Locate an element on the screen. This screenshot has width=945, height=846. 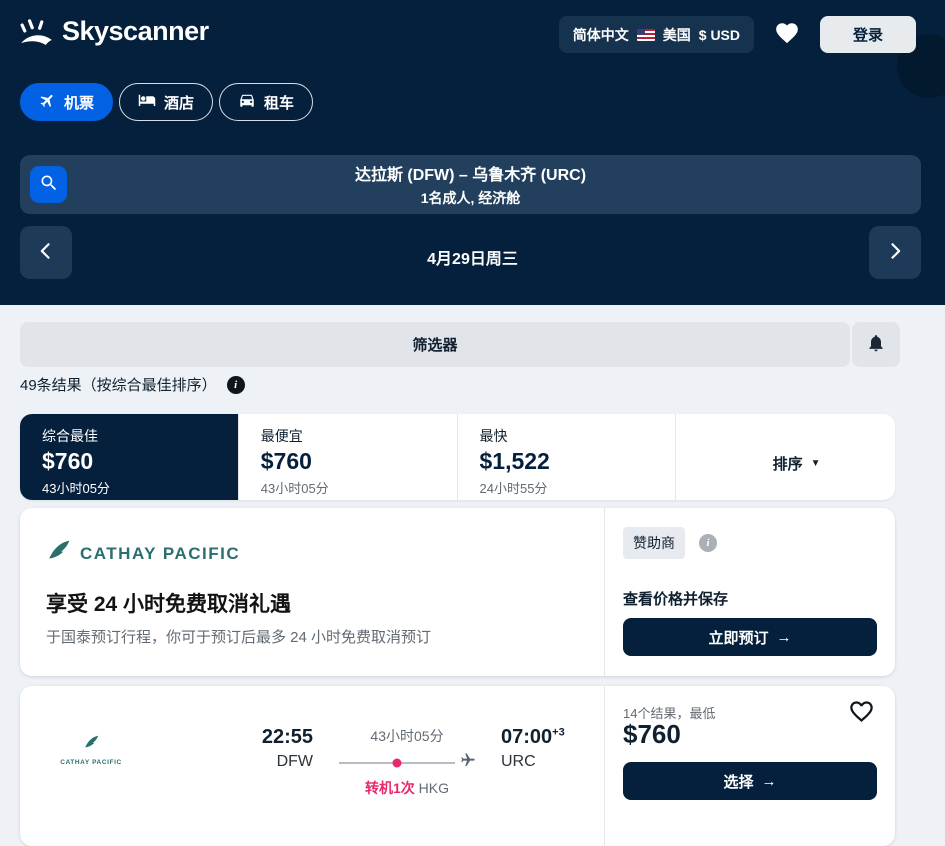
cathay-pacific-logo-small: CATHAY PACIFIC is located at coordinates (91, 750).